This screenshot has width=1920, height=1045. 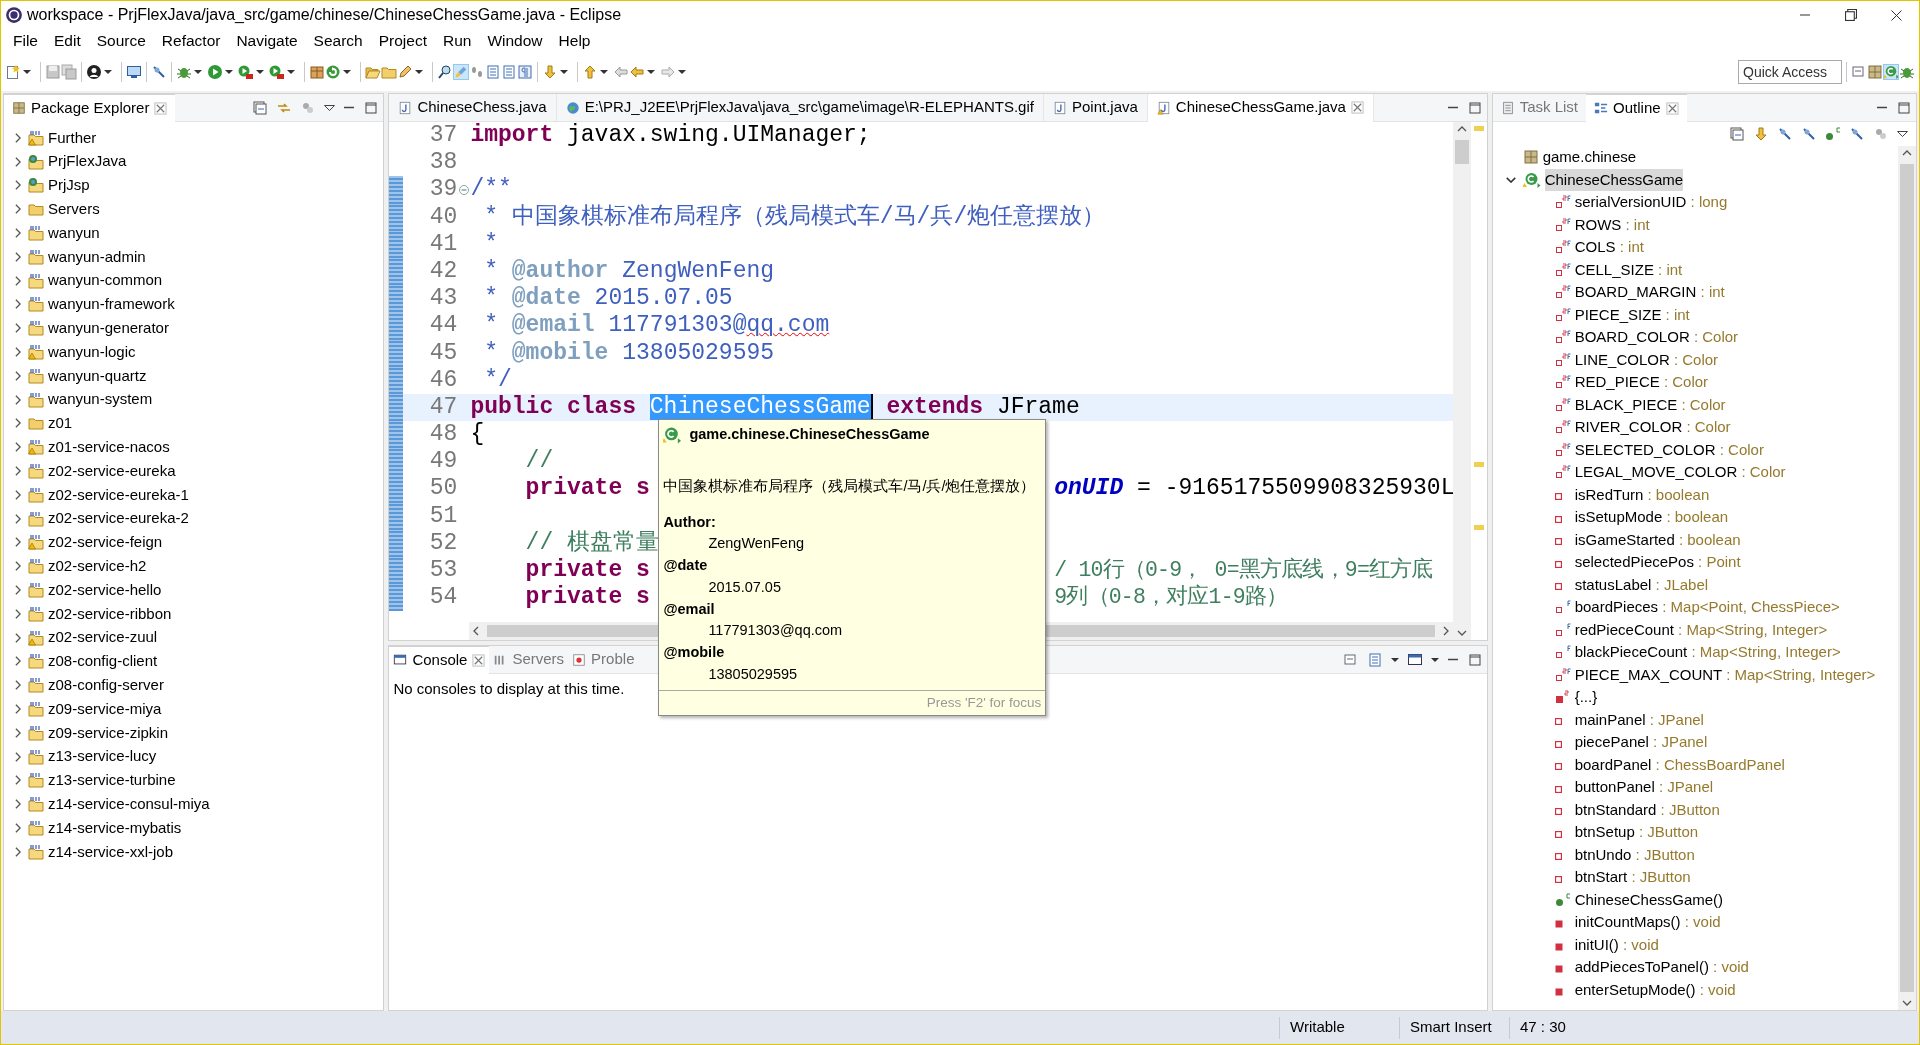 What do you see at coordinates (809, 434) in the screenshot?
I see `tooltip-title: game.chinese.ChineseChessGame` at bounding box center [809, 434].